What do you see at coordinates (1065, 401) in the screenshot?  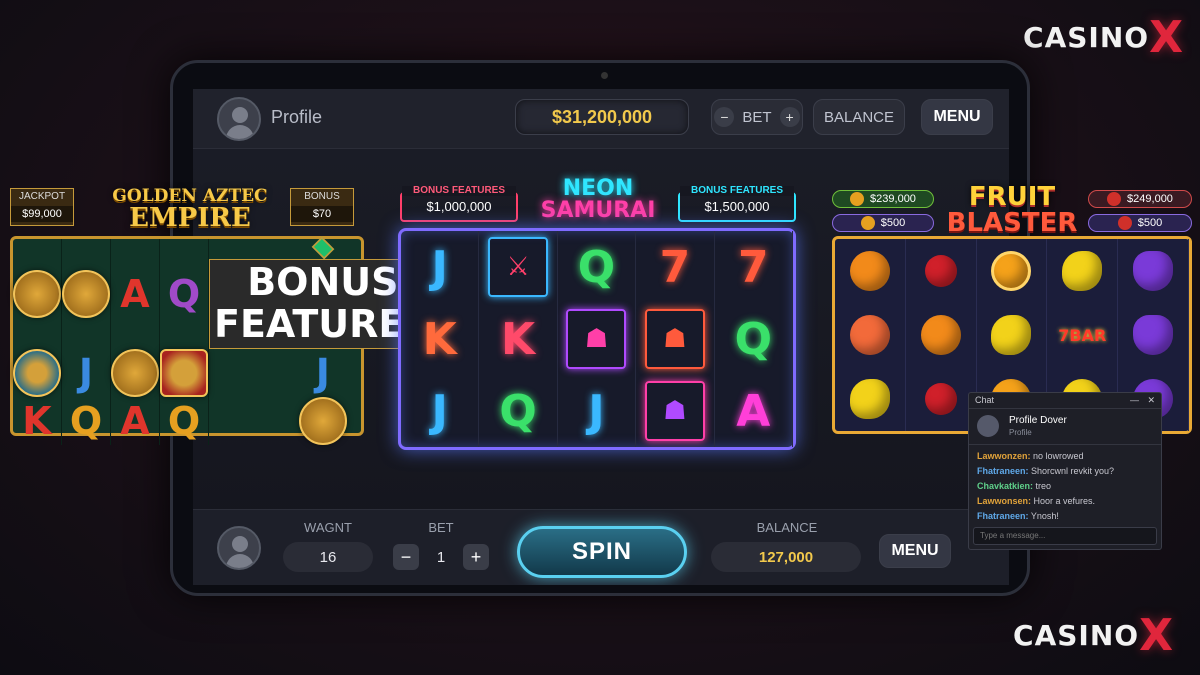 I see `chat-header: Chat — ✕` at bounding box center [1065, 401].